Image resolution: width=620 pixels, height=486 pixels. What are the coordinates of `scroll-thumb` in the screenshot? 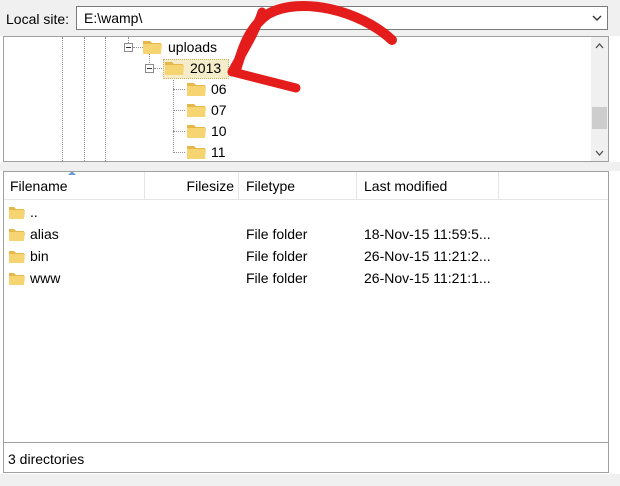 It's located at (599, 118).